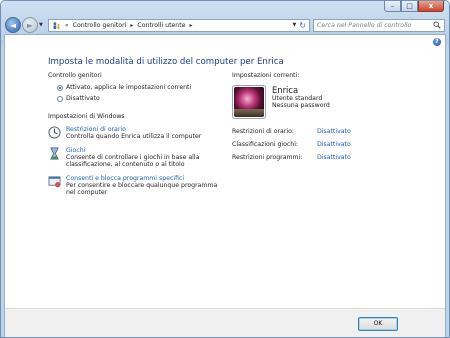 The height and width of the screenshot is (338, 450). I want to click on restriction-row: Restrizioni di orario: Disattivato, so click(324, 131).